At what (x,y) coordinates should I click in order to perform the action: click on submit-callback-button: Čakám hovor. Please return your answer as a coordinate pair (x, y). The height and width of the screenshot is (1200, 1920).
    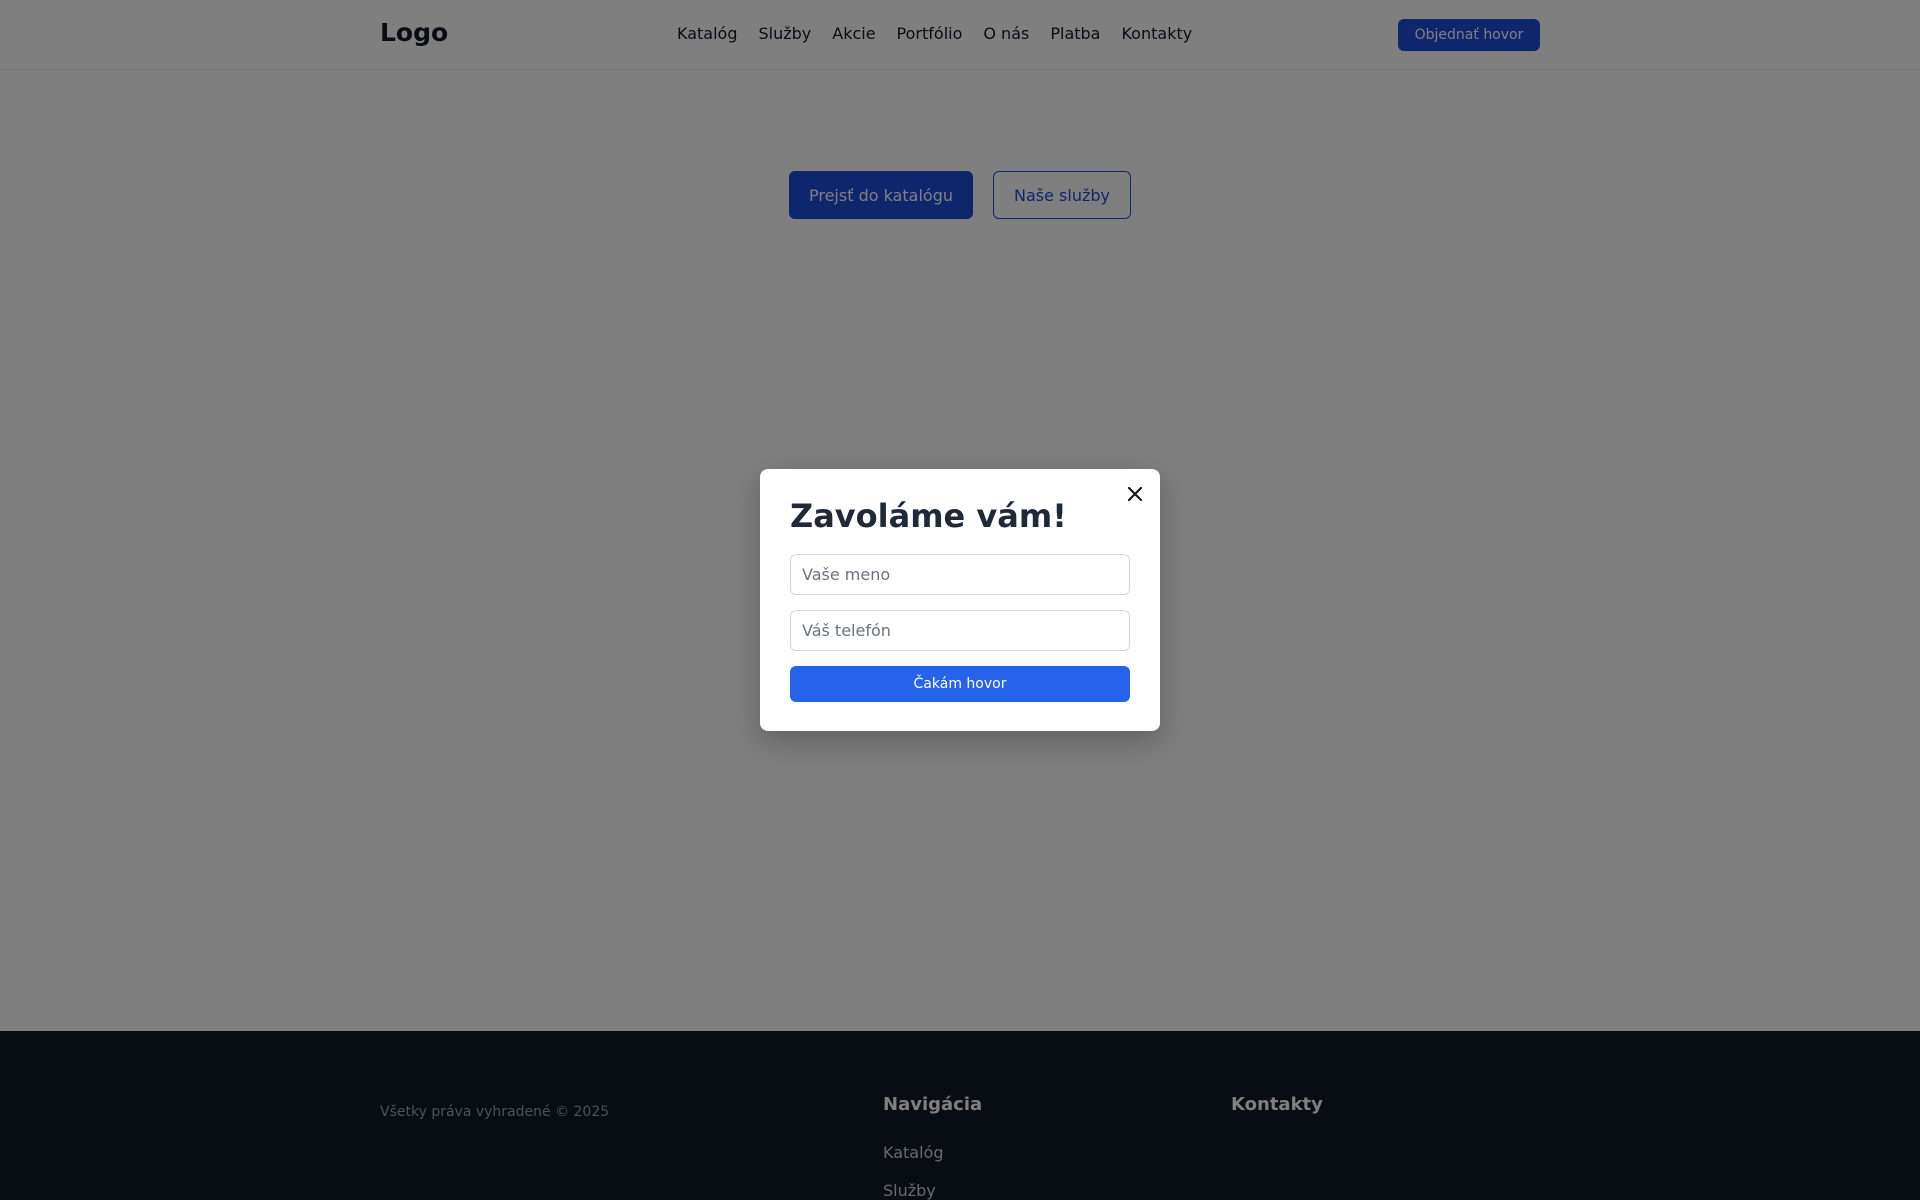
    Looking at the image, I should click on (960, 684).